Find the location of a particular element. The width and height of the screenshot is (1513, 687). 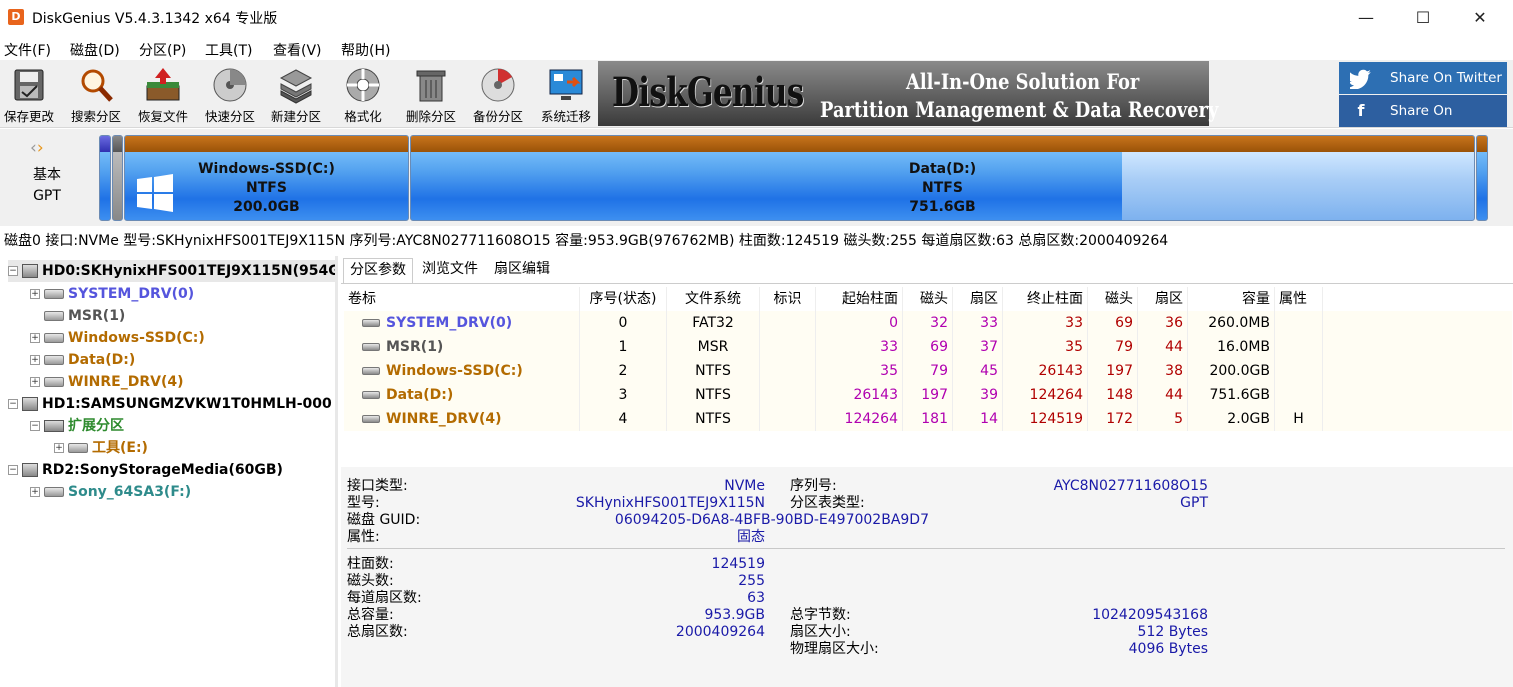

tab-browse-files: 浏览文件 is located at coordinates (450, 270).